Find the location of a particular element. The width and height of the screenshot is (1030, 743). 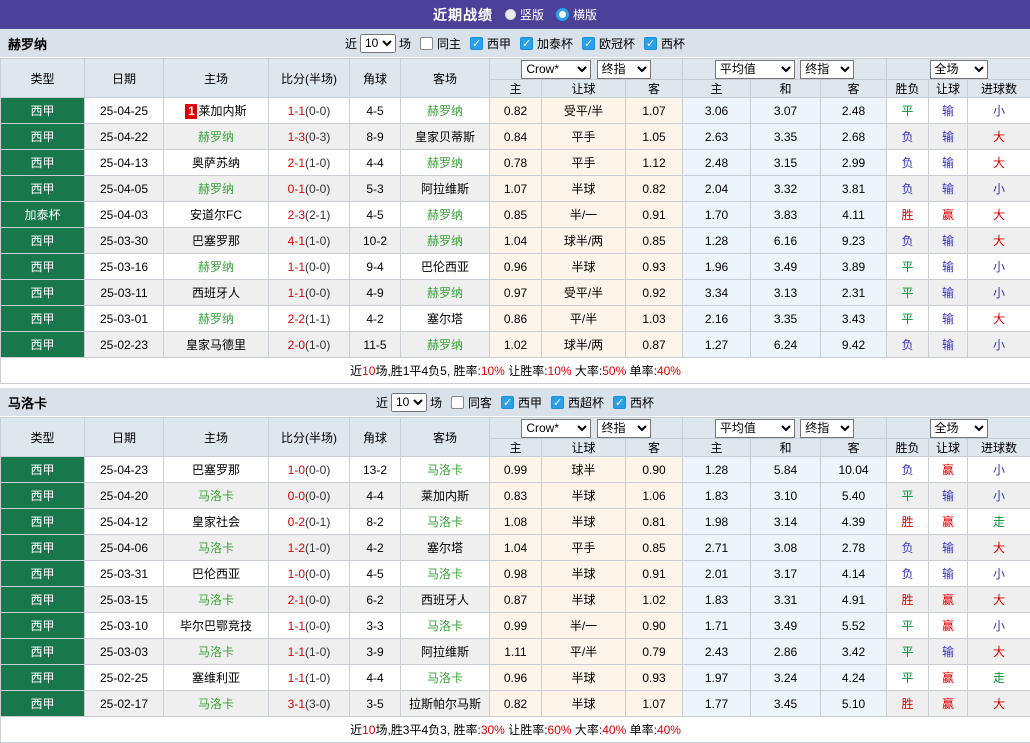

corner-count: 8-9 is located at coordinates (375, 137).